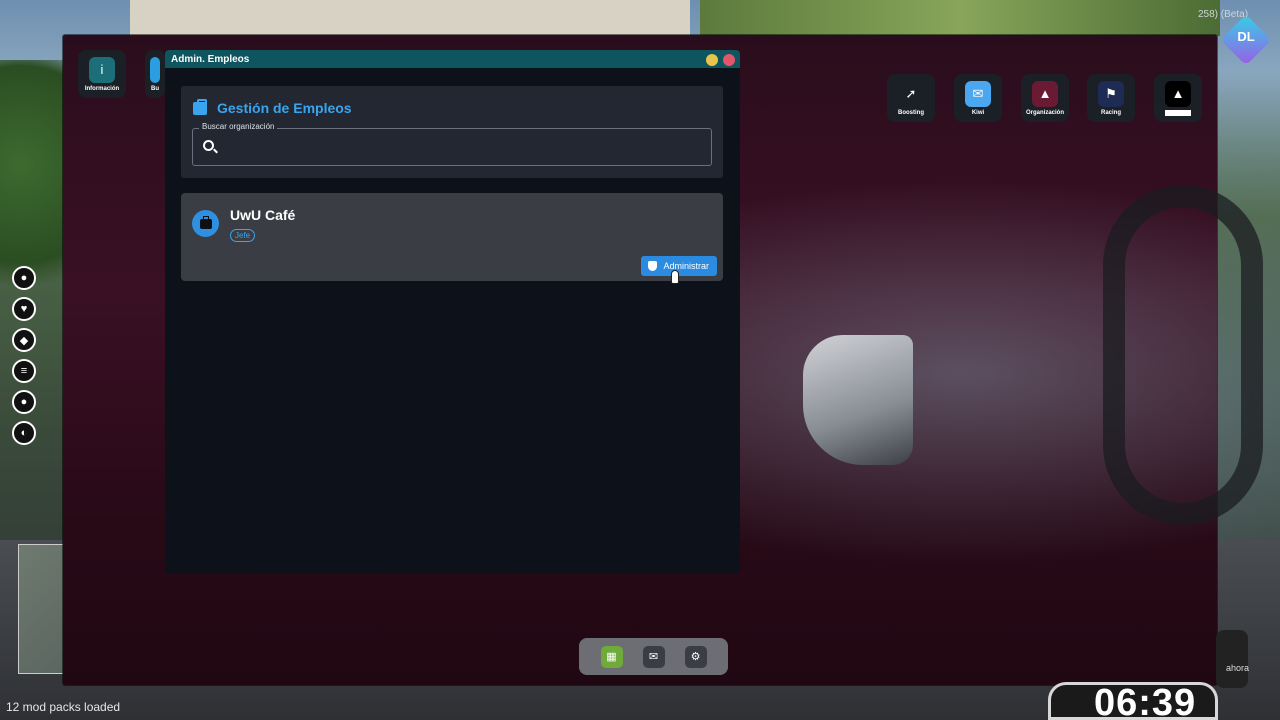  I want to click on lock-icon: ▲, so click(1178, 93).